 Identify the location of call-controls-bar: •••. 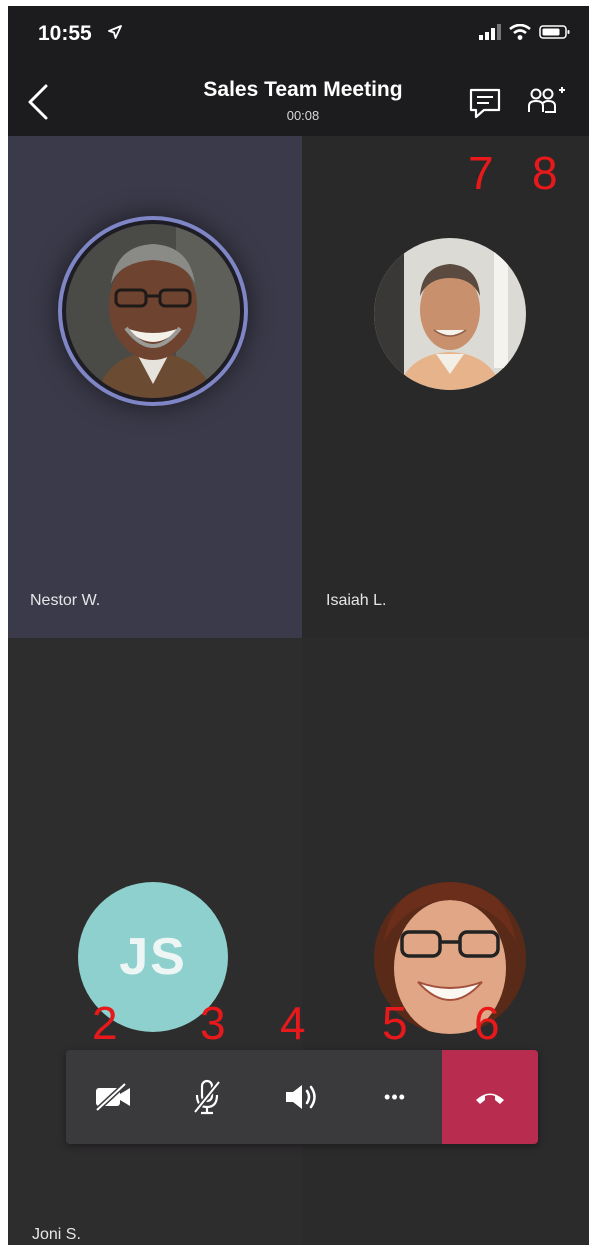
(302, 1097).